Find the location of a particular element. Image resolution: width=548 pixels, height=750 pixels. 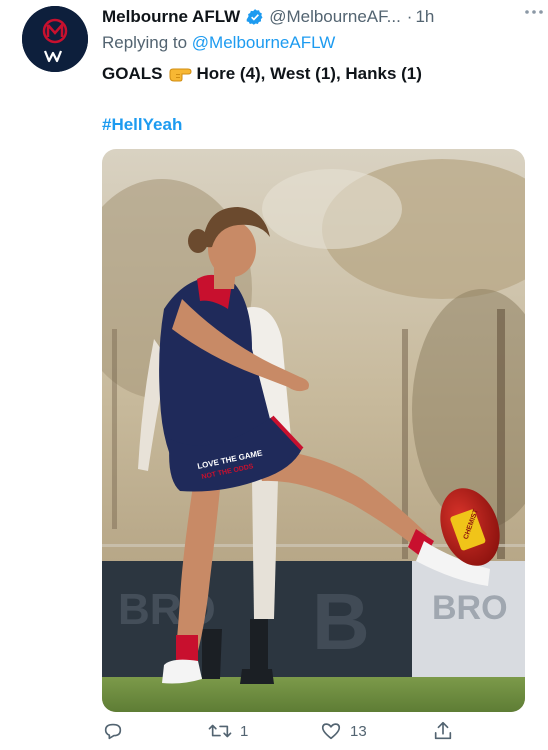

tweet-actions: 1 13 is located at coordinates (282, 734).